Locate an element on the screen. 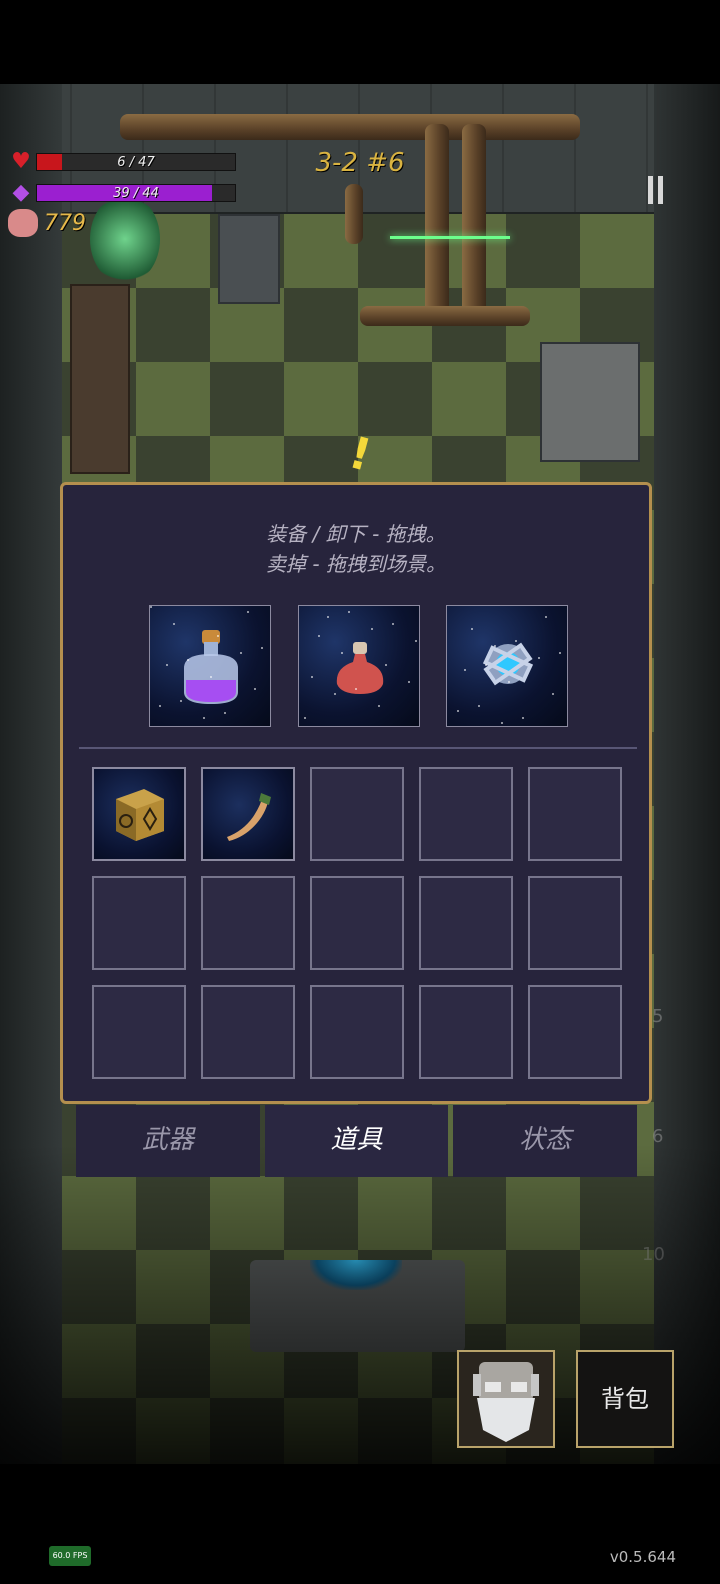 This screenshot has width=720, height=1584. bookshelf is located at coordinates (100, 379).